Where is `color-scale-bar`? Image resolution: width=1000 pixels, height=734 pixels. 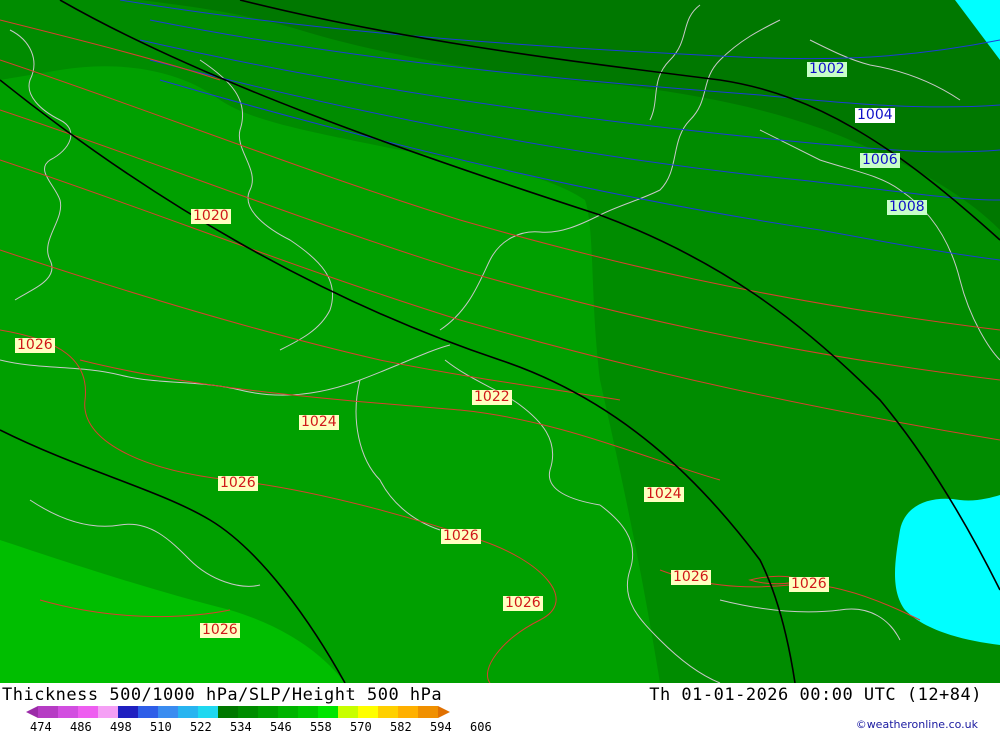
color-scale-bar is located at coordinates (238, 712).